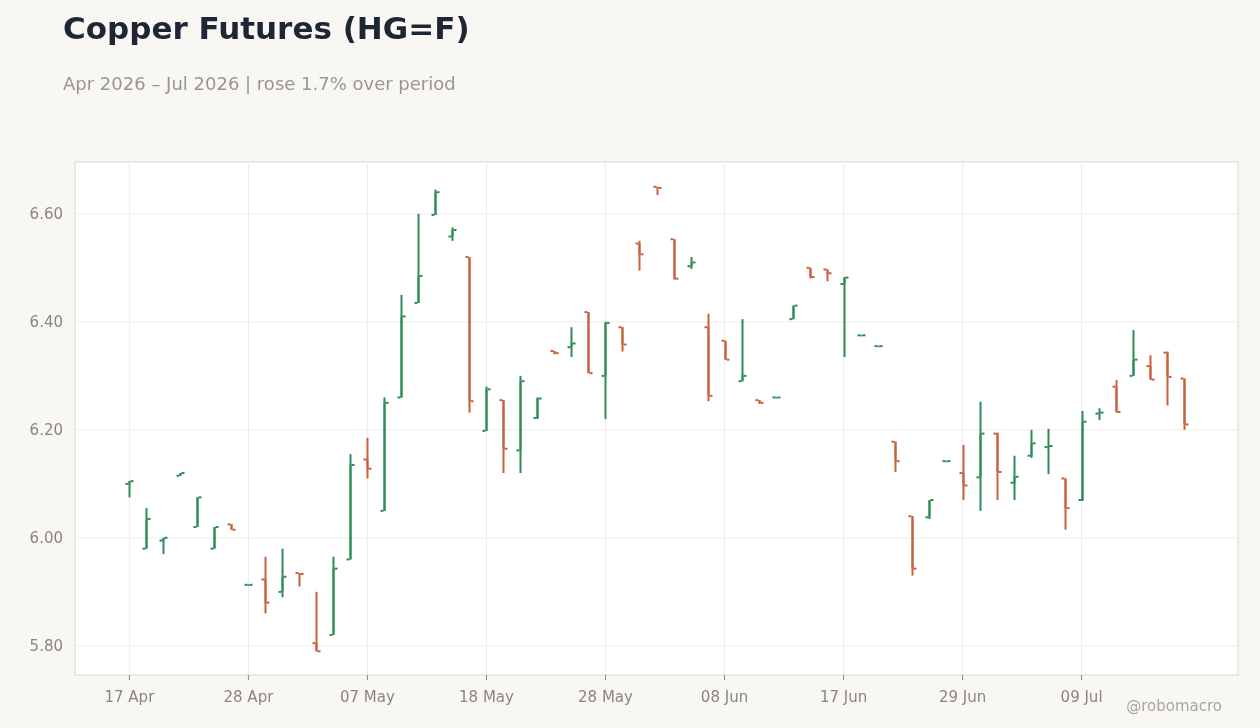  I want to click on x-axis-label: 07 May, so click(367, 697).